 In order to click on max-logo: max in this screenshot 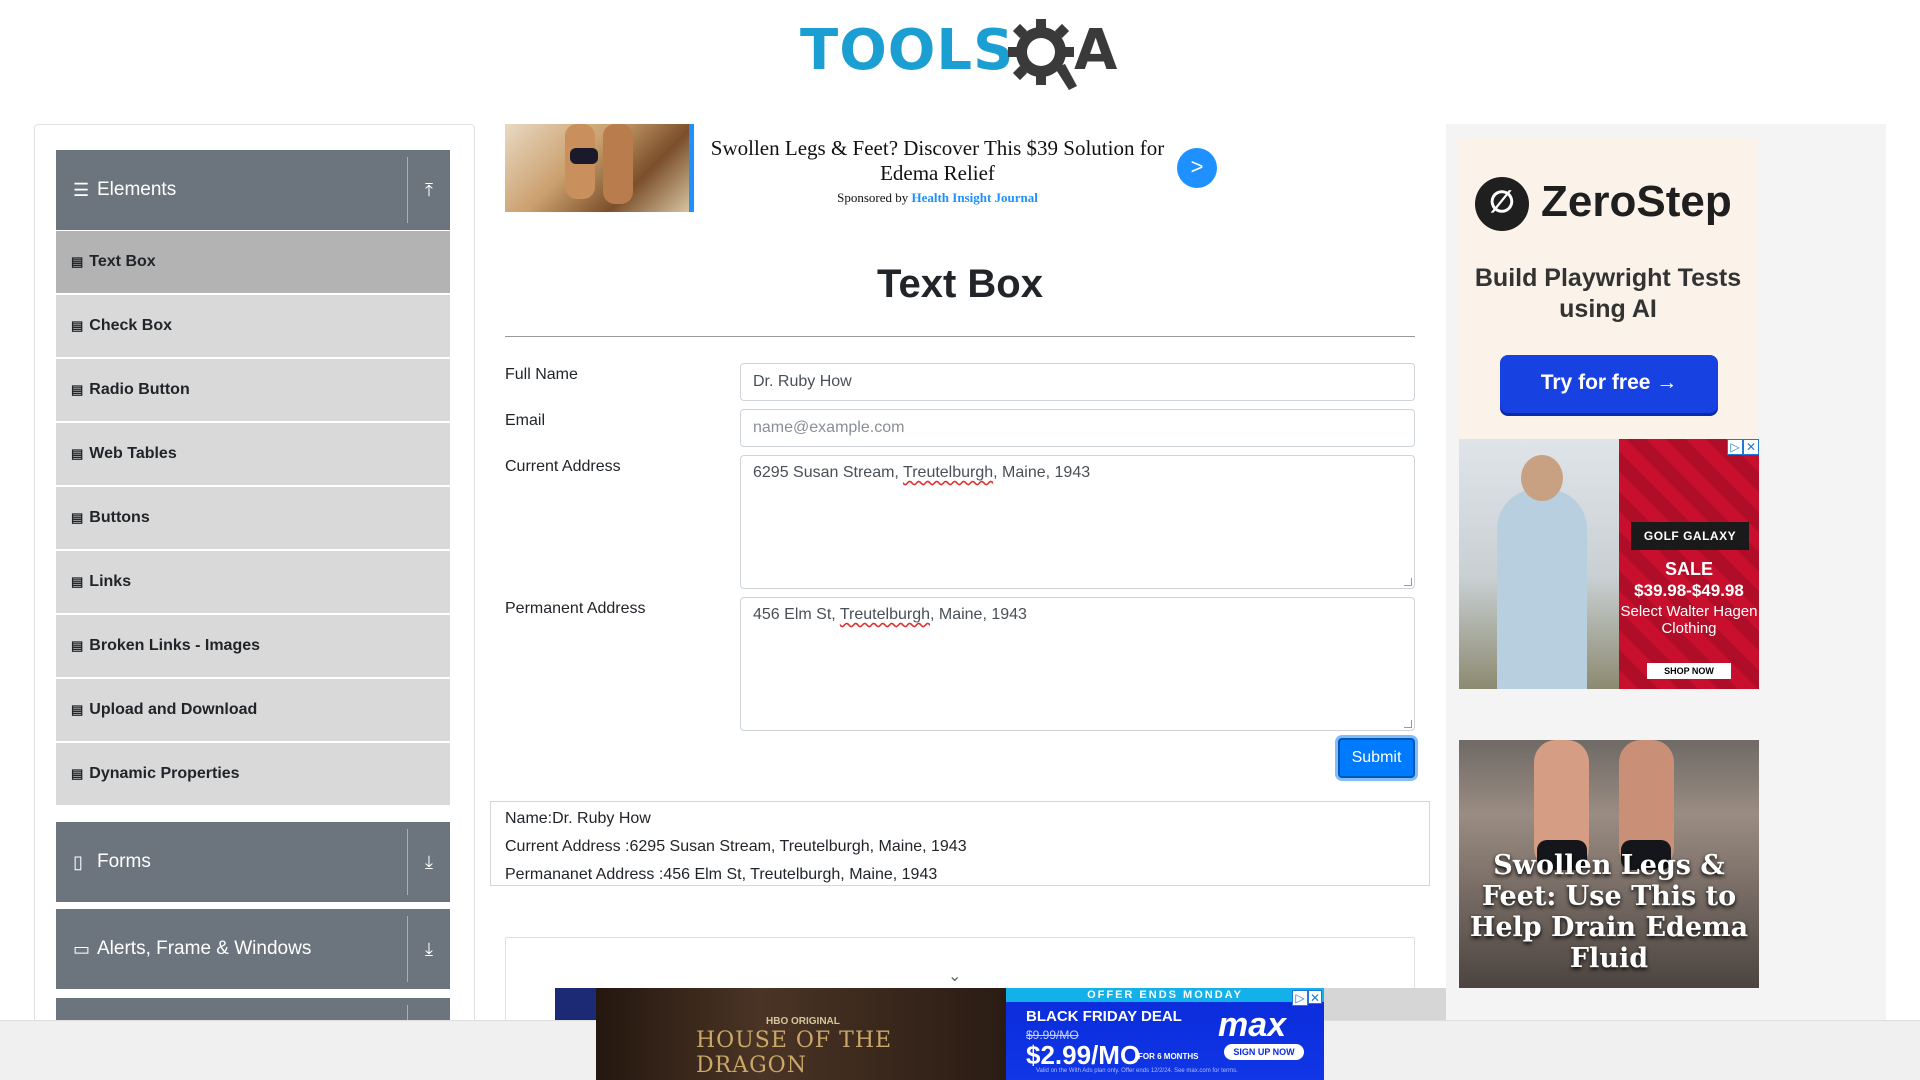, I will do `click(1252, 1025)`.